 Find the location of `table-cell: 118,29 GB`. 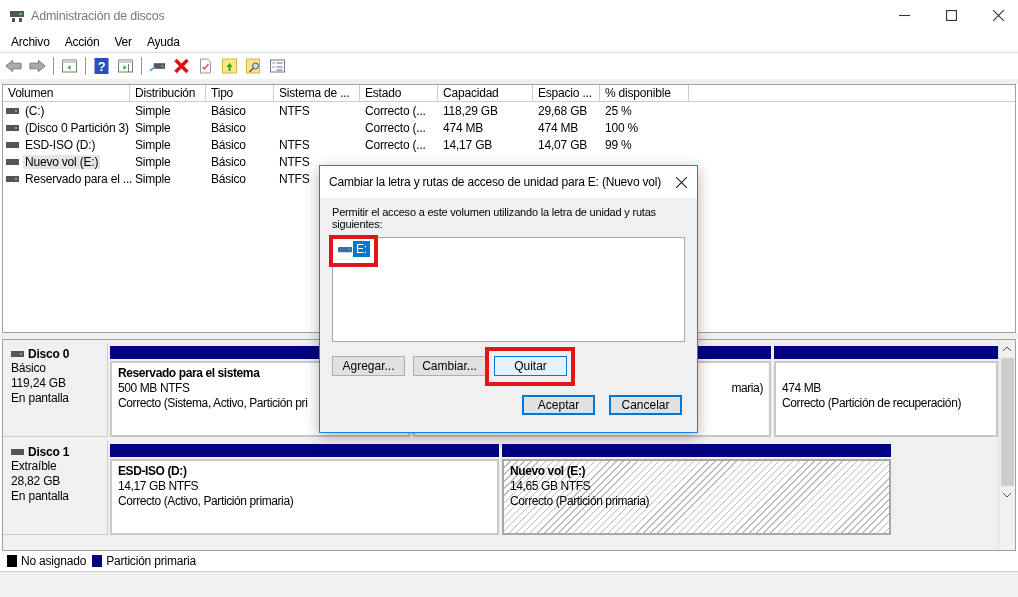

table-cell: 118,29 GB is located at coordinates (470, 110).